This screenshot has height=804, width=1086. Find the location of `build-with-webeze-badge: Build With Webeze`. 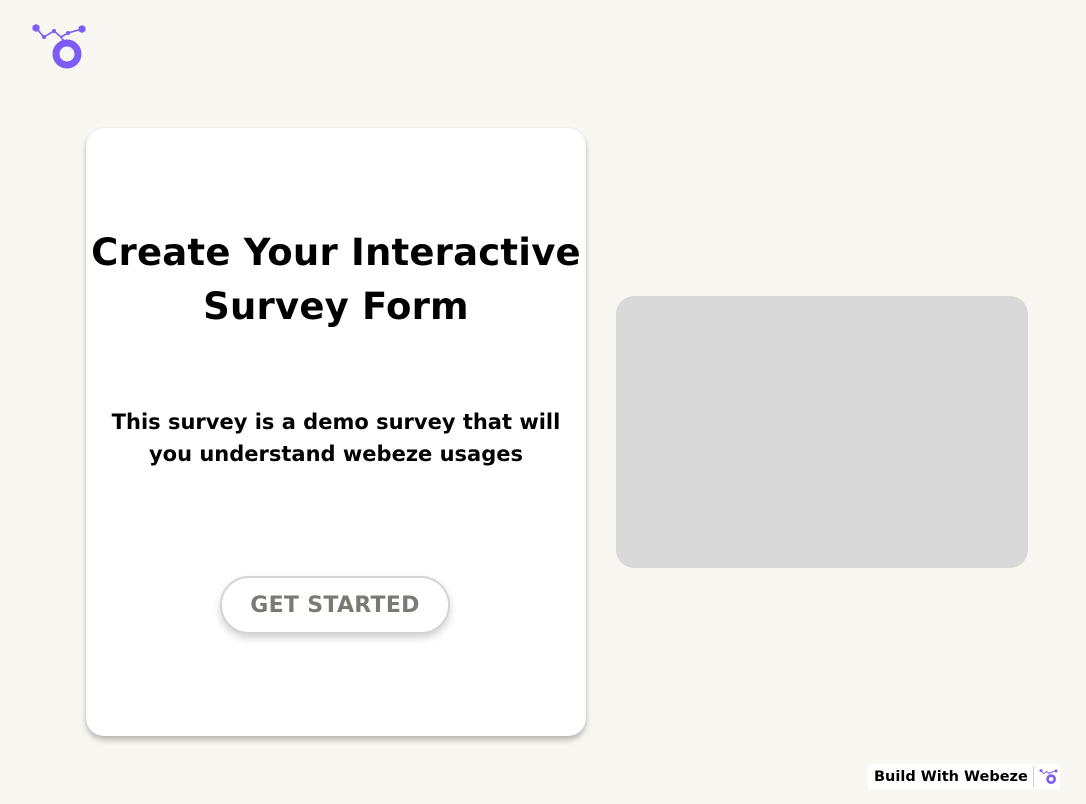

build-with-webeze-badge: Build With Webeze is located at coordinates (964, 776).